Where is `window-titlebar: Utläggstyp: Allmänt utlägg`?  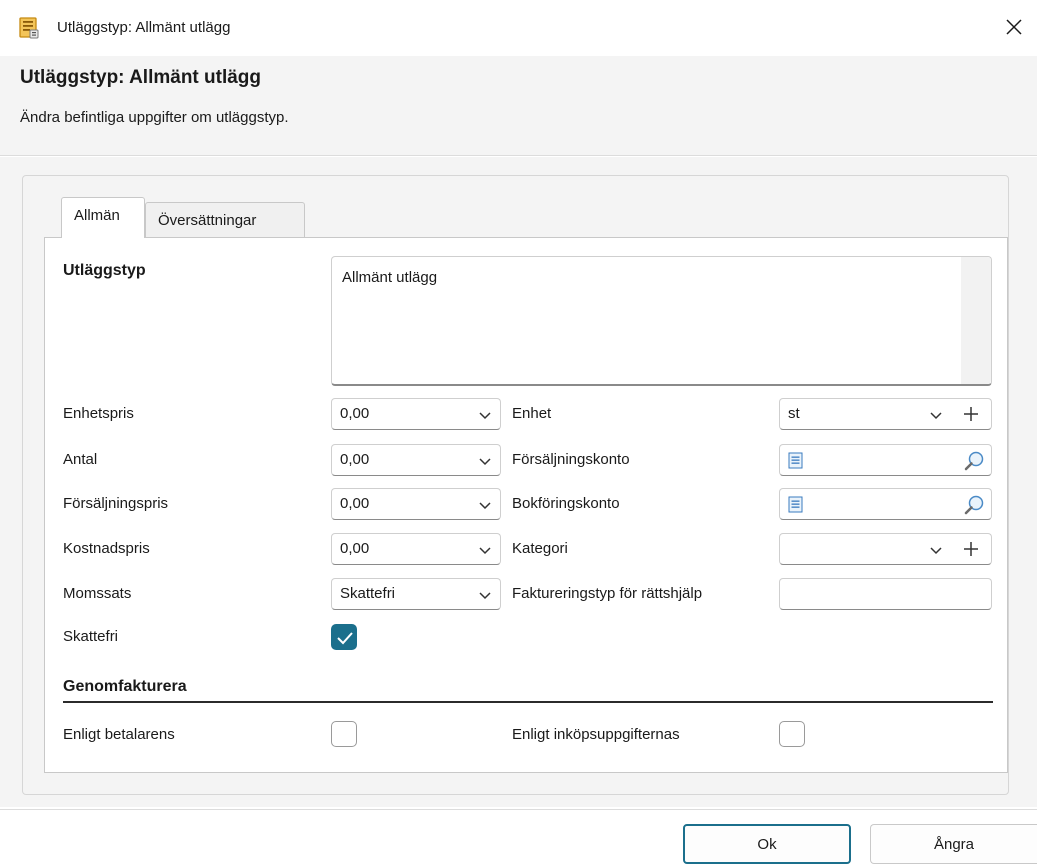
window-titlebar: Utläggstyp: Allmänt utlägg is located at coordinates (518, 28).